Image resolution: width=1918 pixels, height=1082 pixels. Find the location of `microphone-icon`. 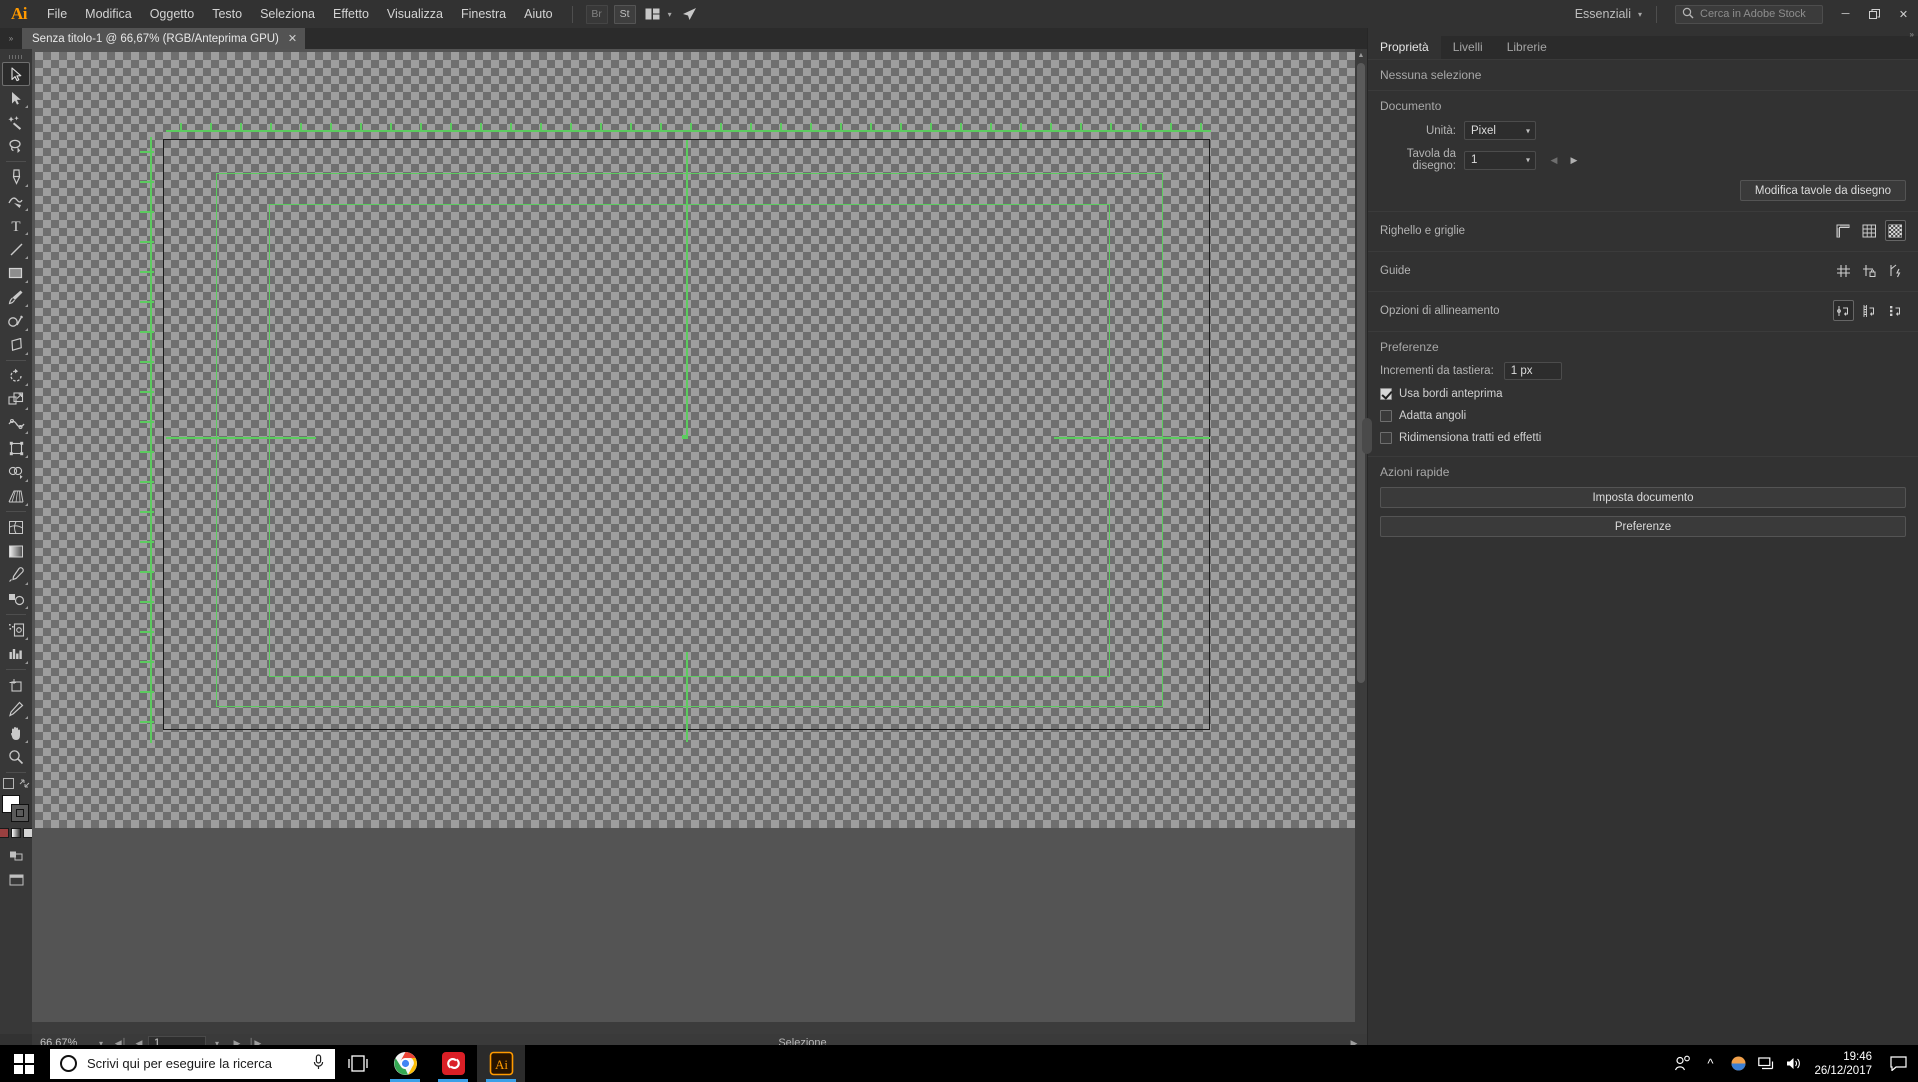

microphone-icon is located at coordinates (318, 1063).